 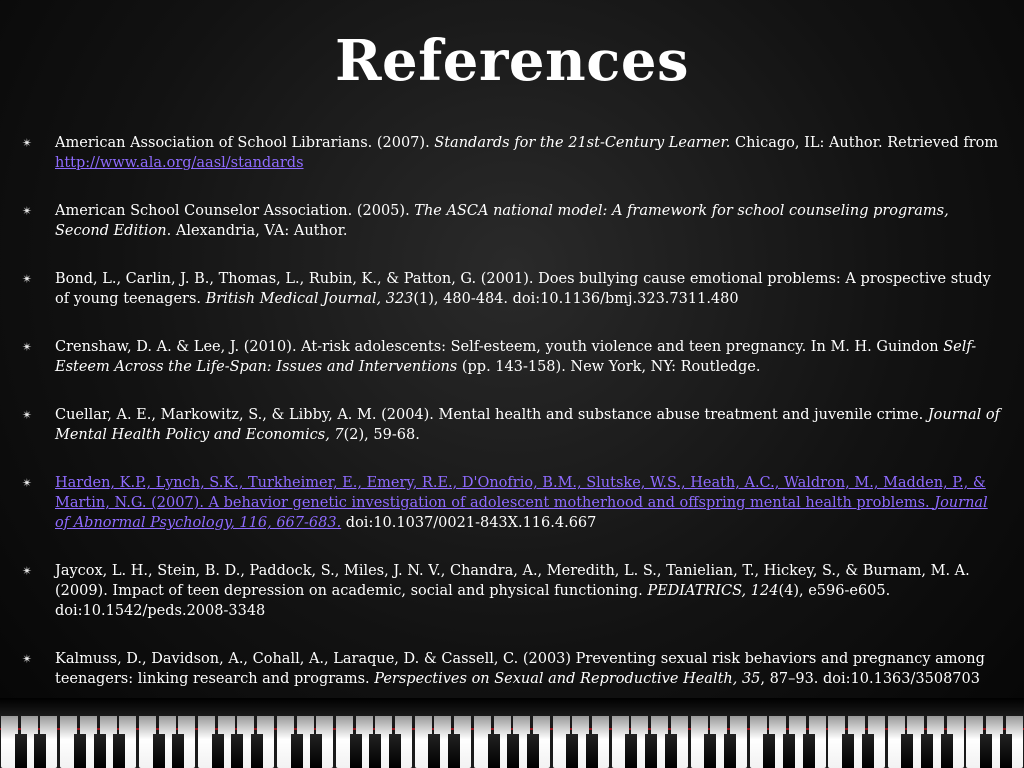 What do you see at coordinates (512, 61) in the screenshot?
I see `slide-title: References` at bounding box center [512, 61].